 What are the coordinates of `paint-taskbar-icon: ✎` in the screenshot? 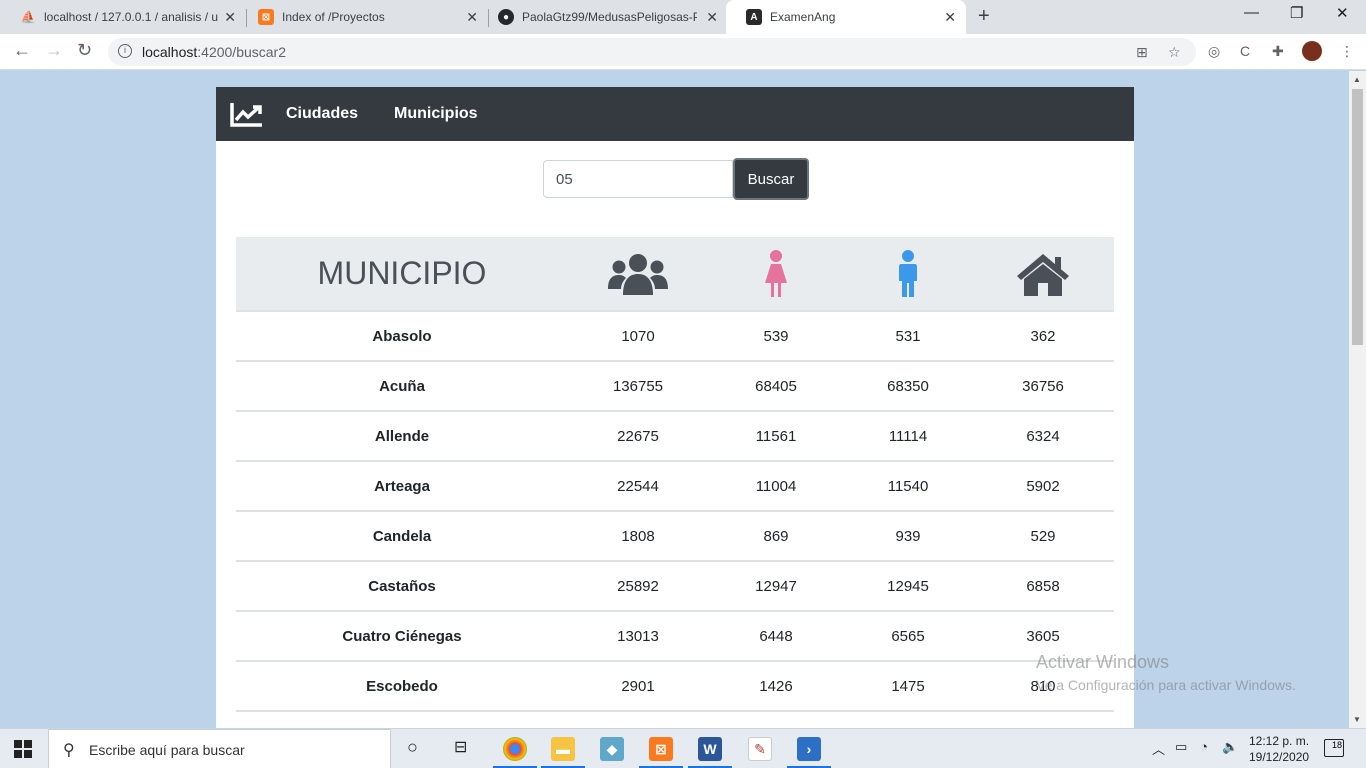 It's located at (760, 749).